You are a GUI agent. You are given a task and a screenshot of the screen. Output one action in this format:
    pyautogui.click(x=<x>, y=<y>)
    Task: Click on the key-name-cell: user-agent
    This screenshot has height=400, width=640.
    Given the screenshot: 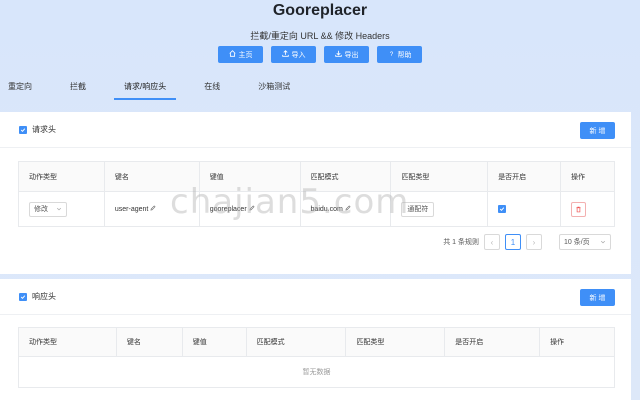 What is the action you would take?
    pyautogui.click(x=151, y=209)
    